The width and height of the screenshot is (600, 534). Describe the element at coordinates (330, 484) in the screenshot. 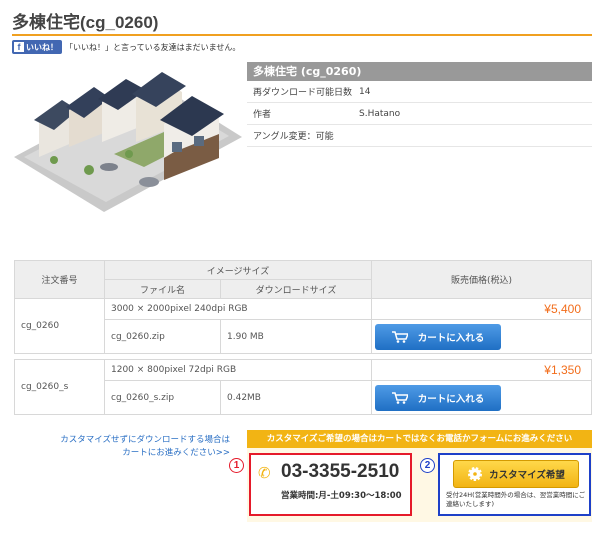

I see `phone-contact-box: ✆ 03-3355-2510 営業時間:月-土09:30〜18:00` at that location.